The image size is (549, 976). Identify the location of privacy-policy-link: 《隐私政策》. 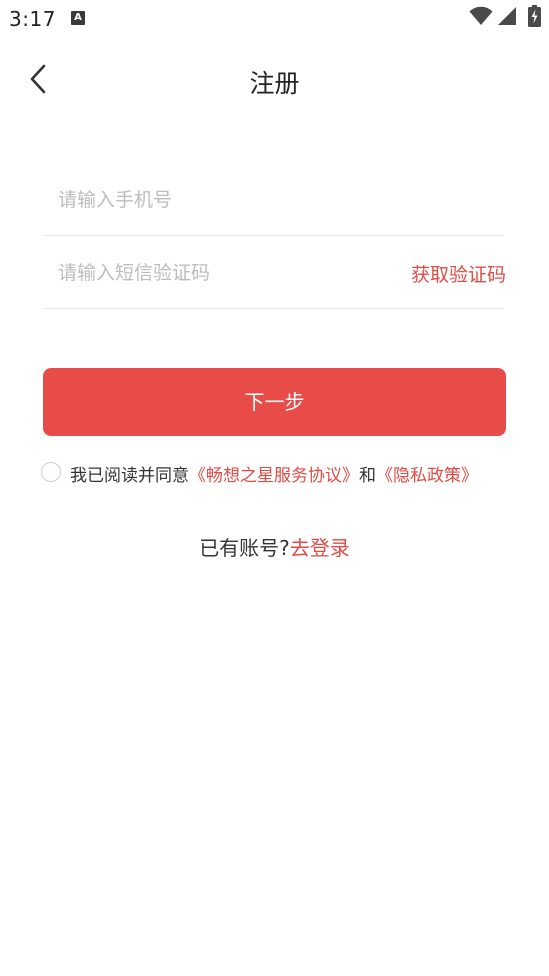
(427, 476).